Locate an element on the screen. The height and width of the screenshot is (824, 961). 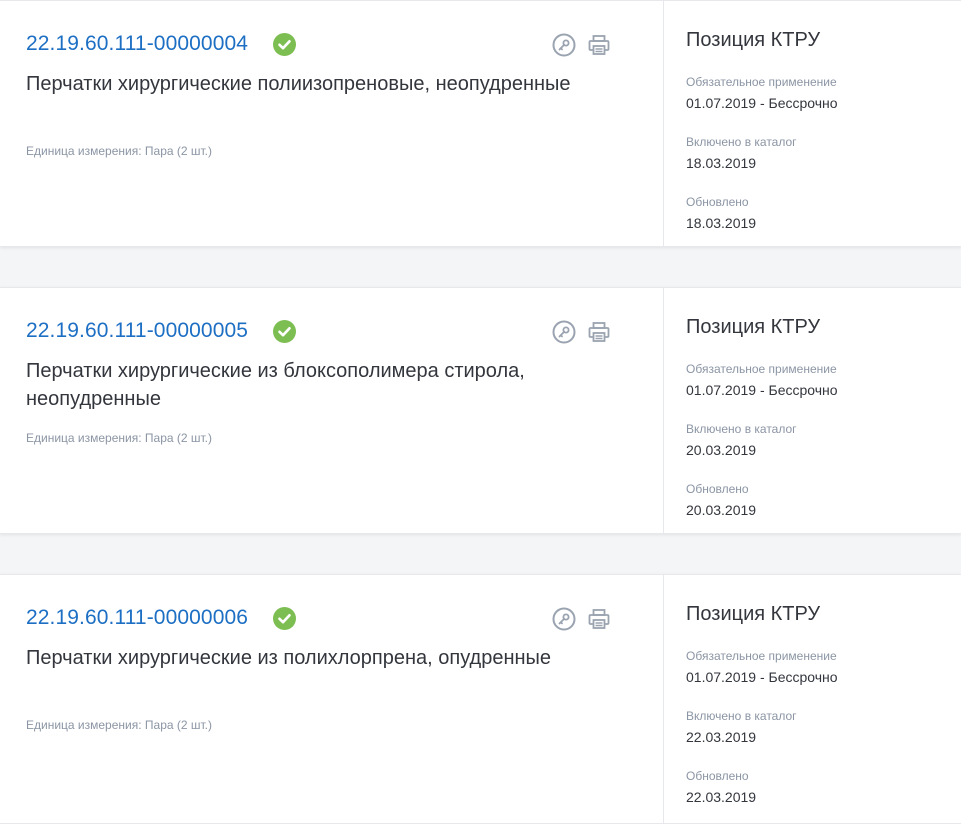
code-row: 22.19.60.111-00000005 is located at coordinates (161, 331).